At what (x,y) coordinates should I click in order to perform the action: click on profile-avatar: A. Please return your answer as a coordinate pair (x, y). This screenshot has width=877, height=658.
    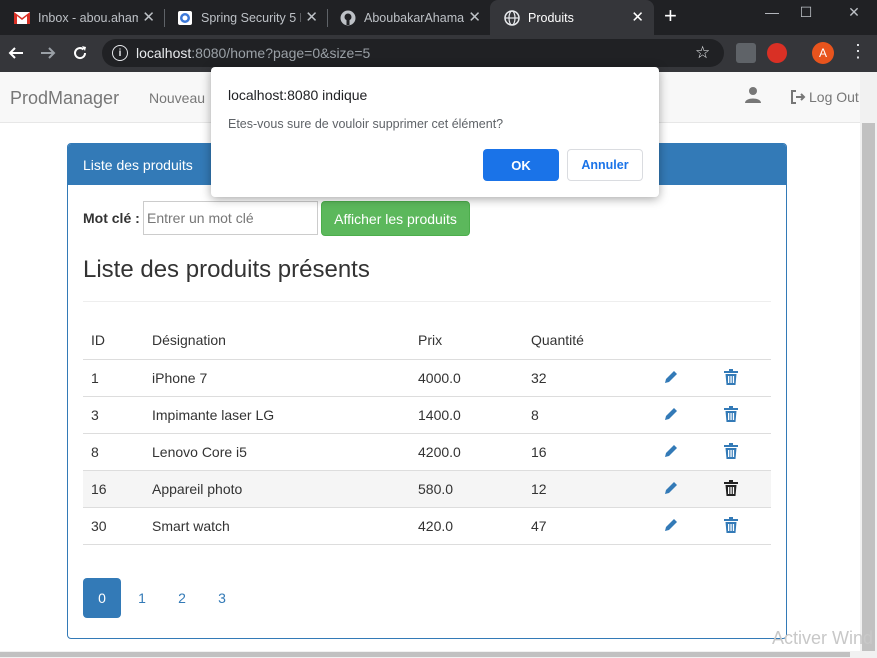
    Looking at the image, I should click on (823, 53).